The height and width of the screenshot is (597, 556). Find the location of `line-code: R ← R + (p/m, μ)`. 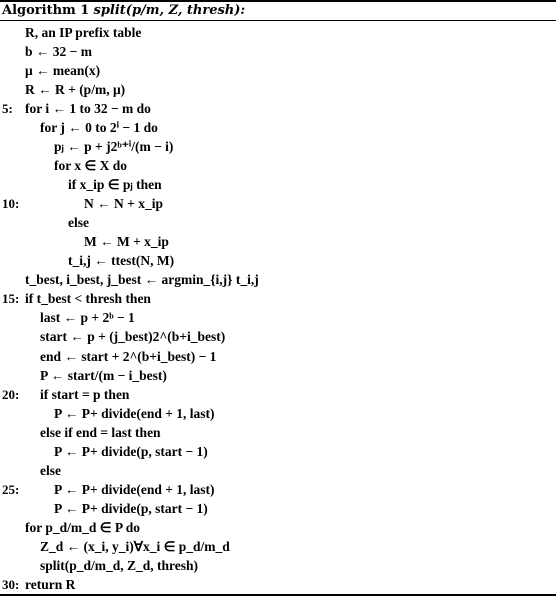

line-code: R ← R + (p/m, μ) is located at coordinates (75, 90).